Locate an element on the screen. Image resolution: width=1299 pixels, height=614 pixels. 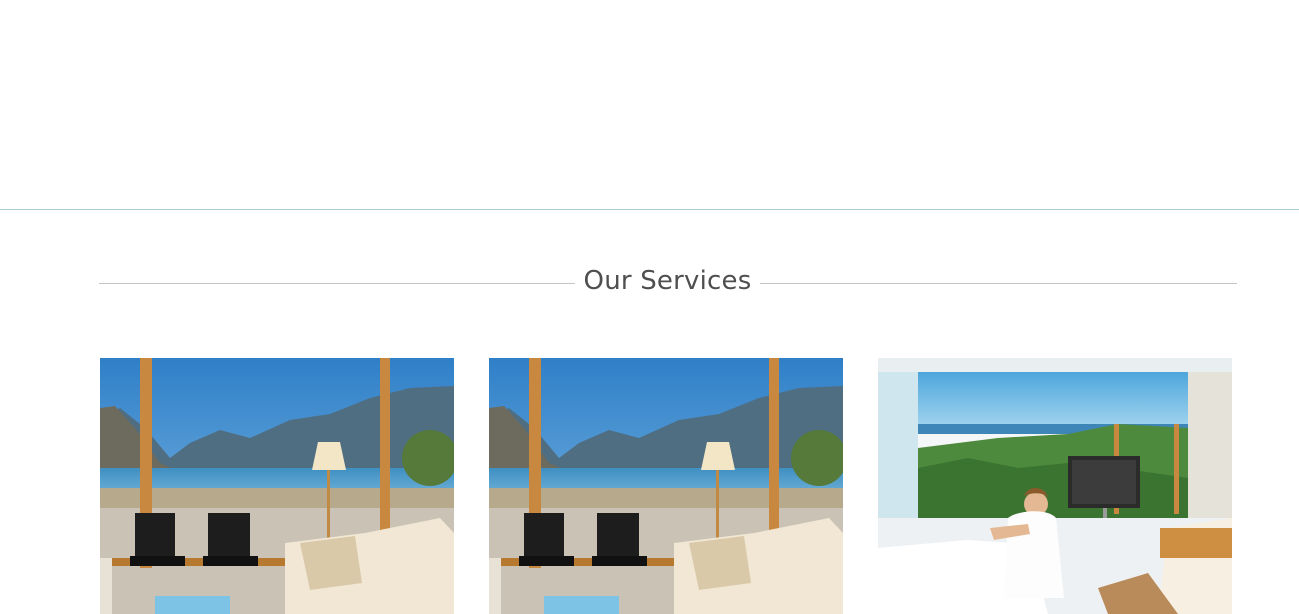
heading-rule-right is located at coordinates (998, 283).